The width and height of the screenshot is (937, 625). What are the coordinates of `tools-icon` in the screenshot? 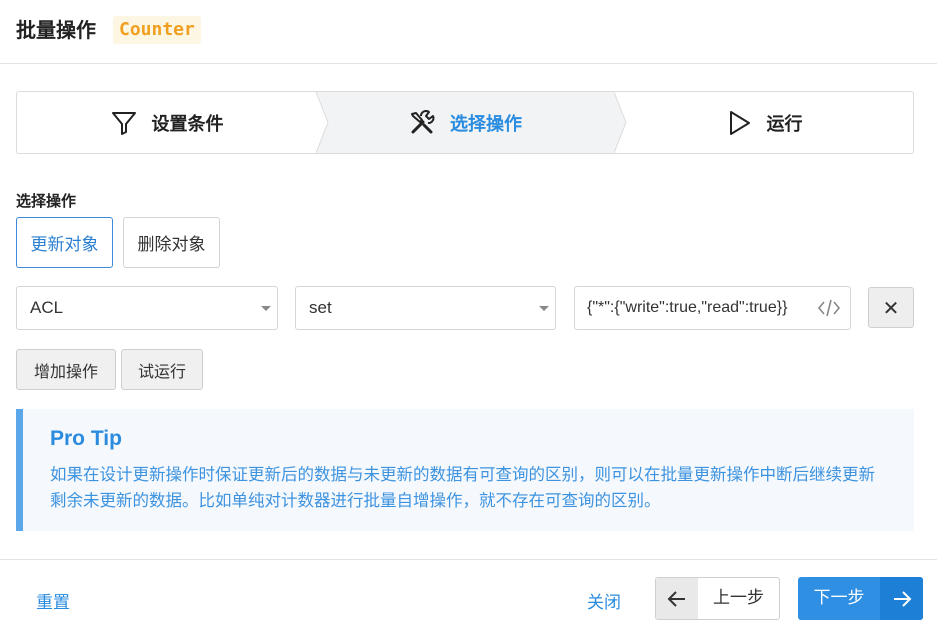 It's located at (422, 123).